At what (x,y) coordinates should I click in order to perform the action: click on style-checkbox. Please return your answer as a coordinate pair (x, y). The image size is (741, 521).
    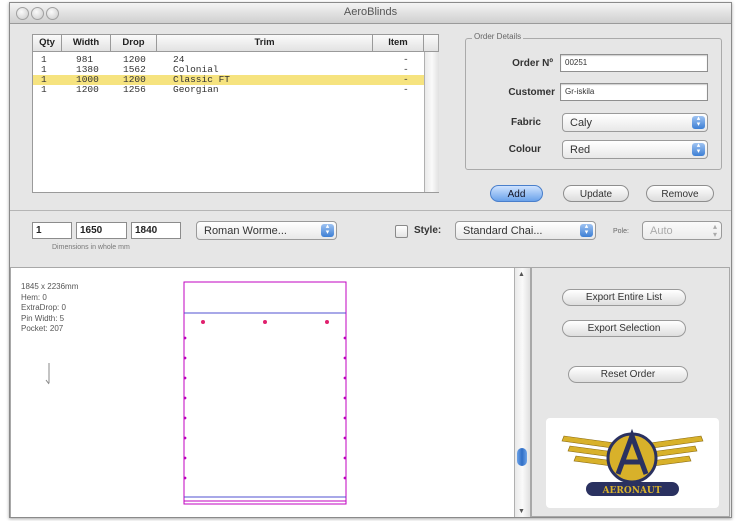
    Looking at the image, I should click on (401, 231).